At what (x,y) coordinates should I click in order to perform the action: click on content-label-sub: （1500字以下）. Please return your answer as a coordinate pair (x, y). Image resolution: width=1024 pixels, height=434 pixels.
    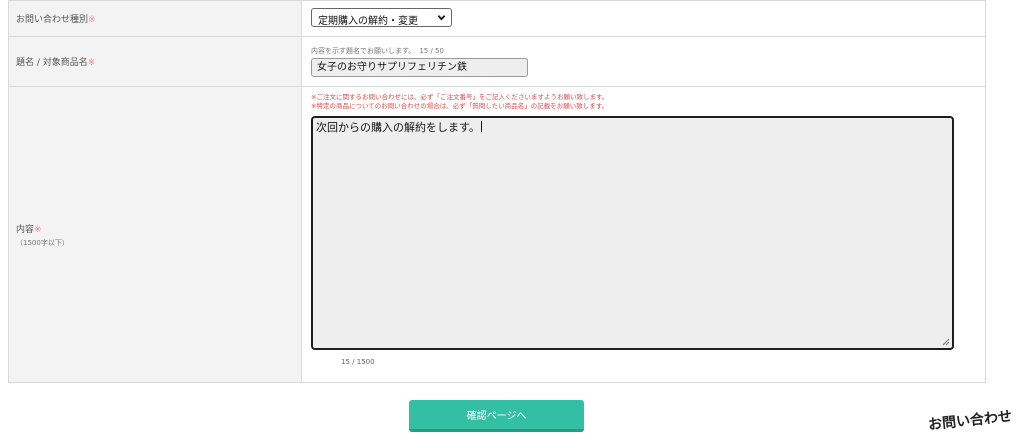
    Looking at the image, I should click on (42, 242).